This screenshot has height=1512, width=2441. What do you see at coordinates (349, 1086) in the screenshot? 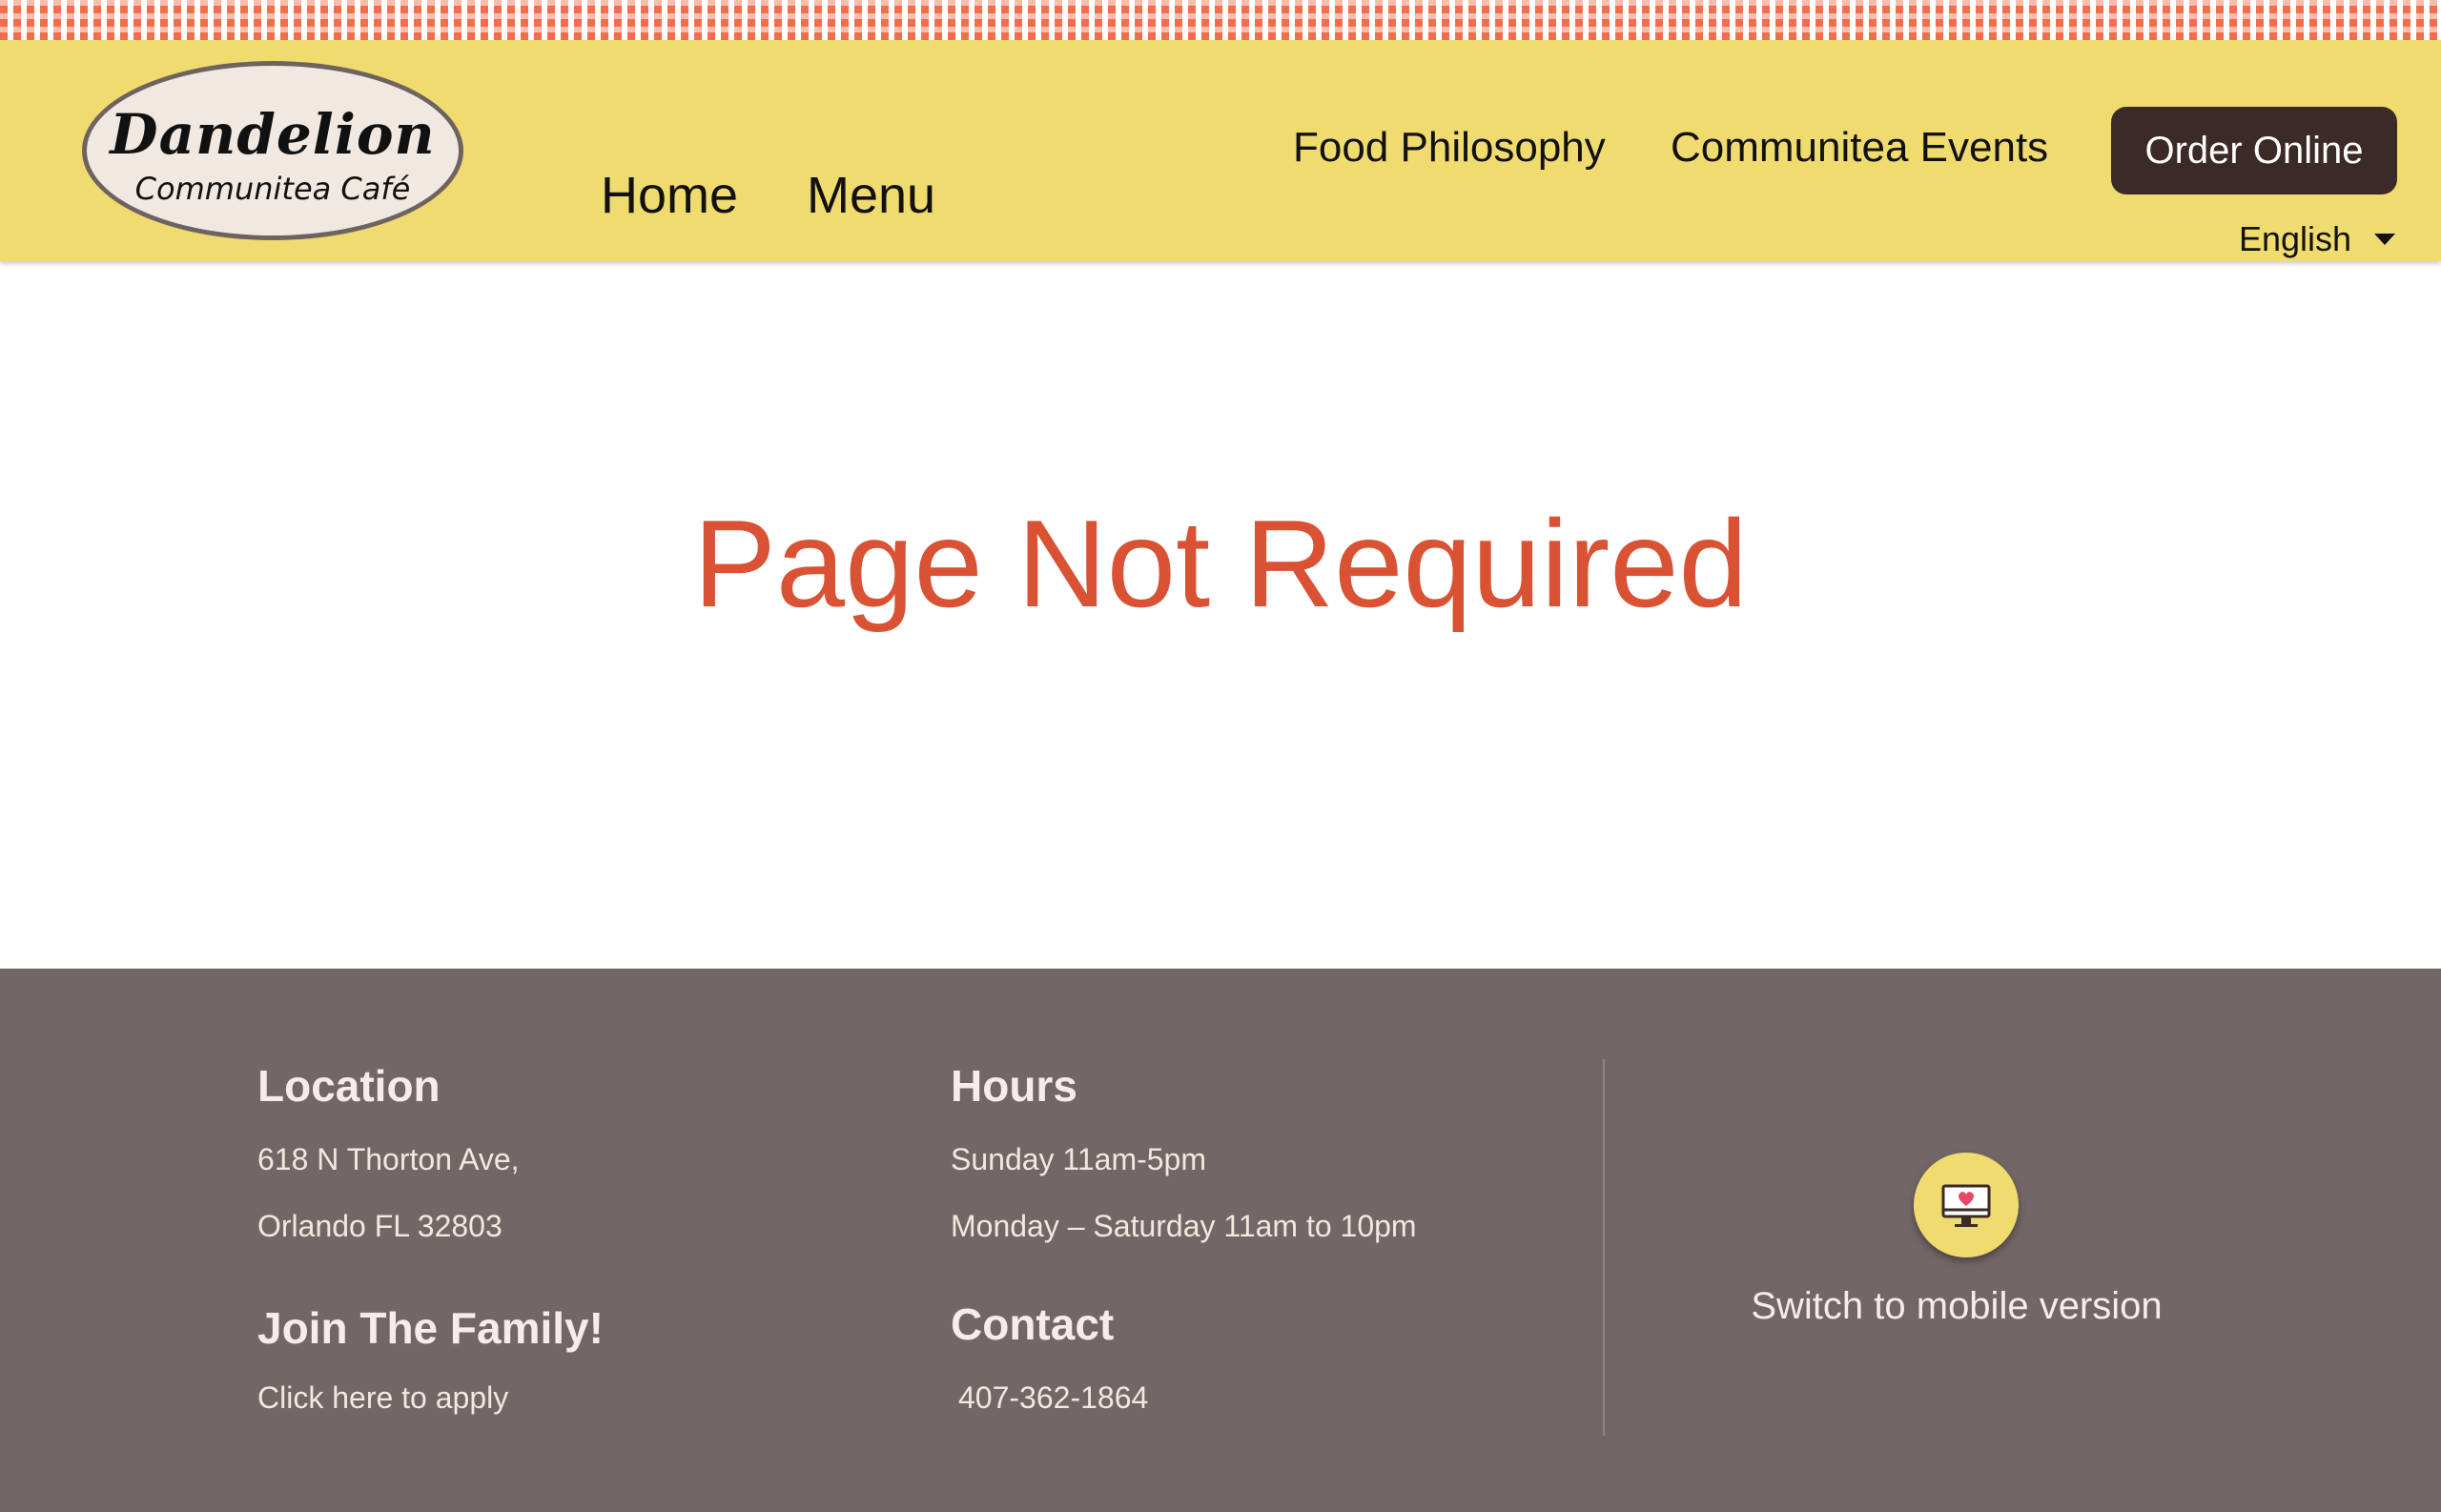
I see `location-heading: Location` at bounding box center [349, 1086].